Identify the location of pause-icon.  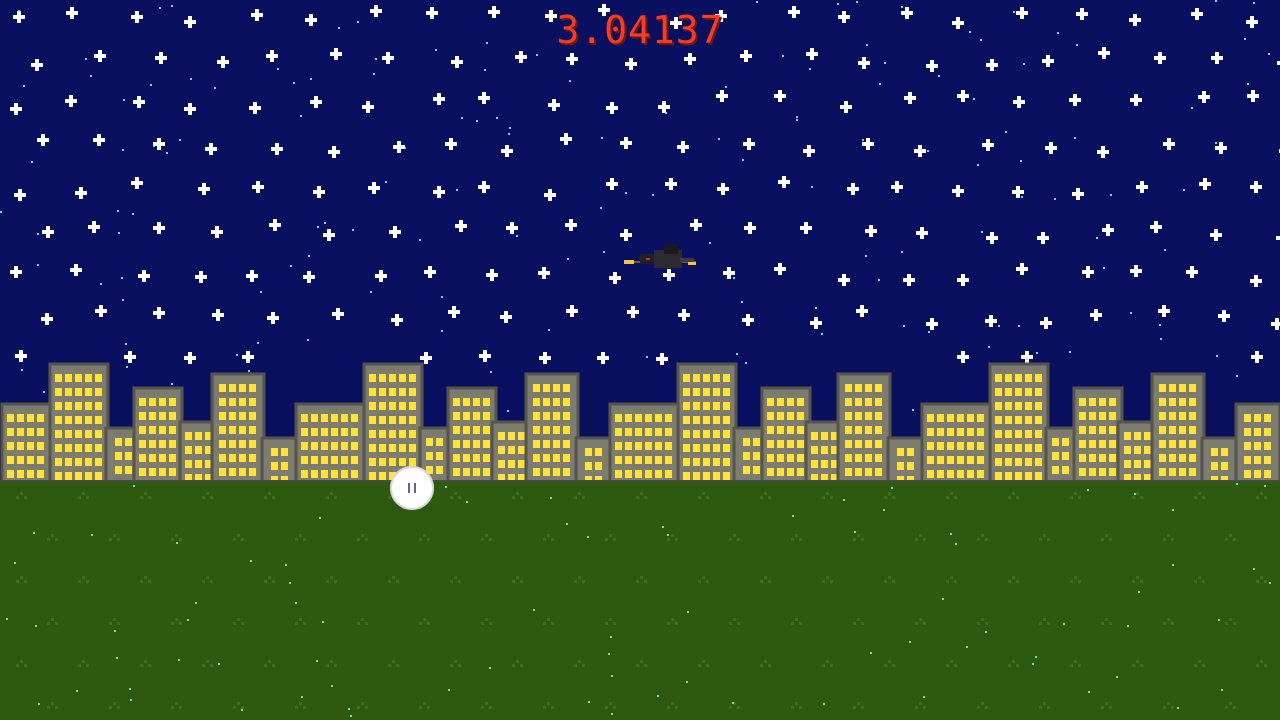
(409, 488).